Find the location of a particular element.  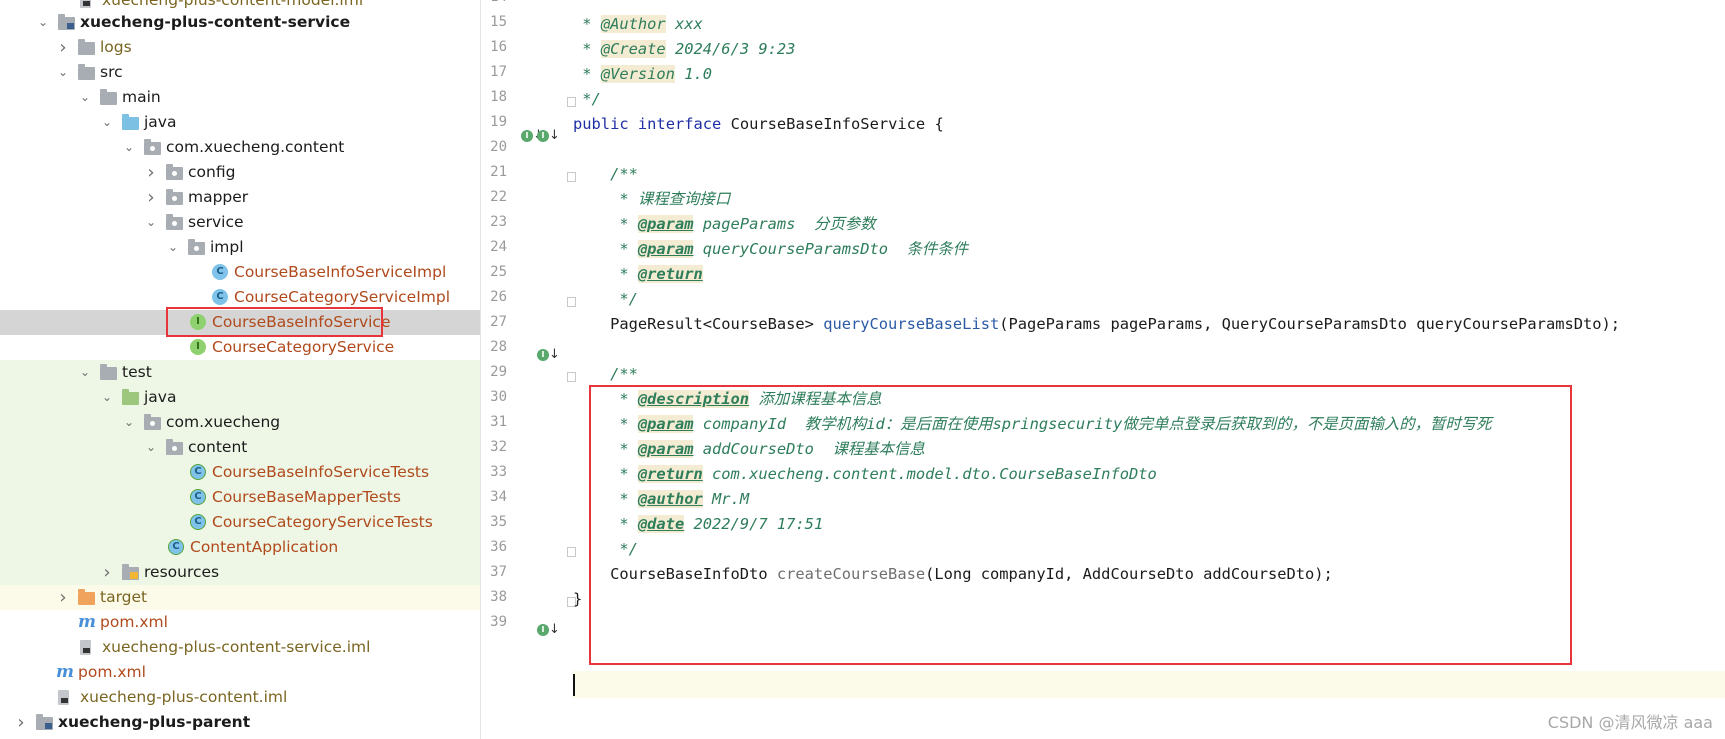

watermark: CSDN @清风微凉 aaa is located at coordinates (1630, 722).